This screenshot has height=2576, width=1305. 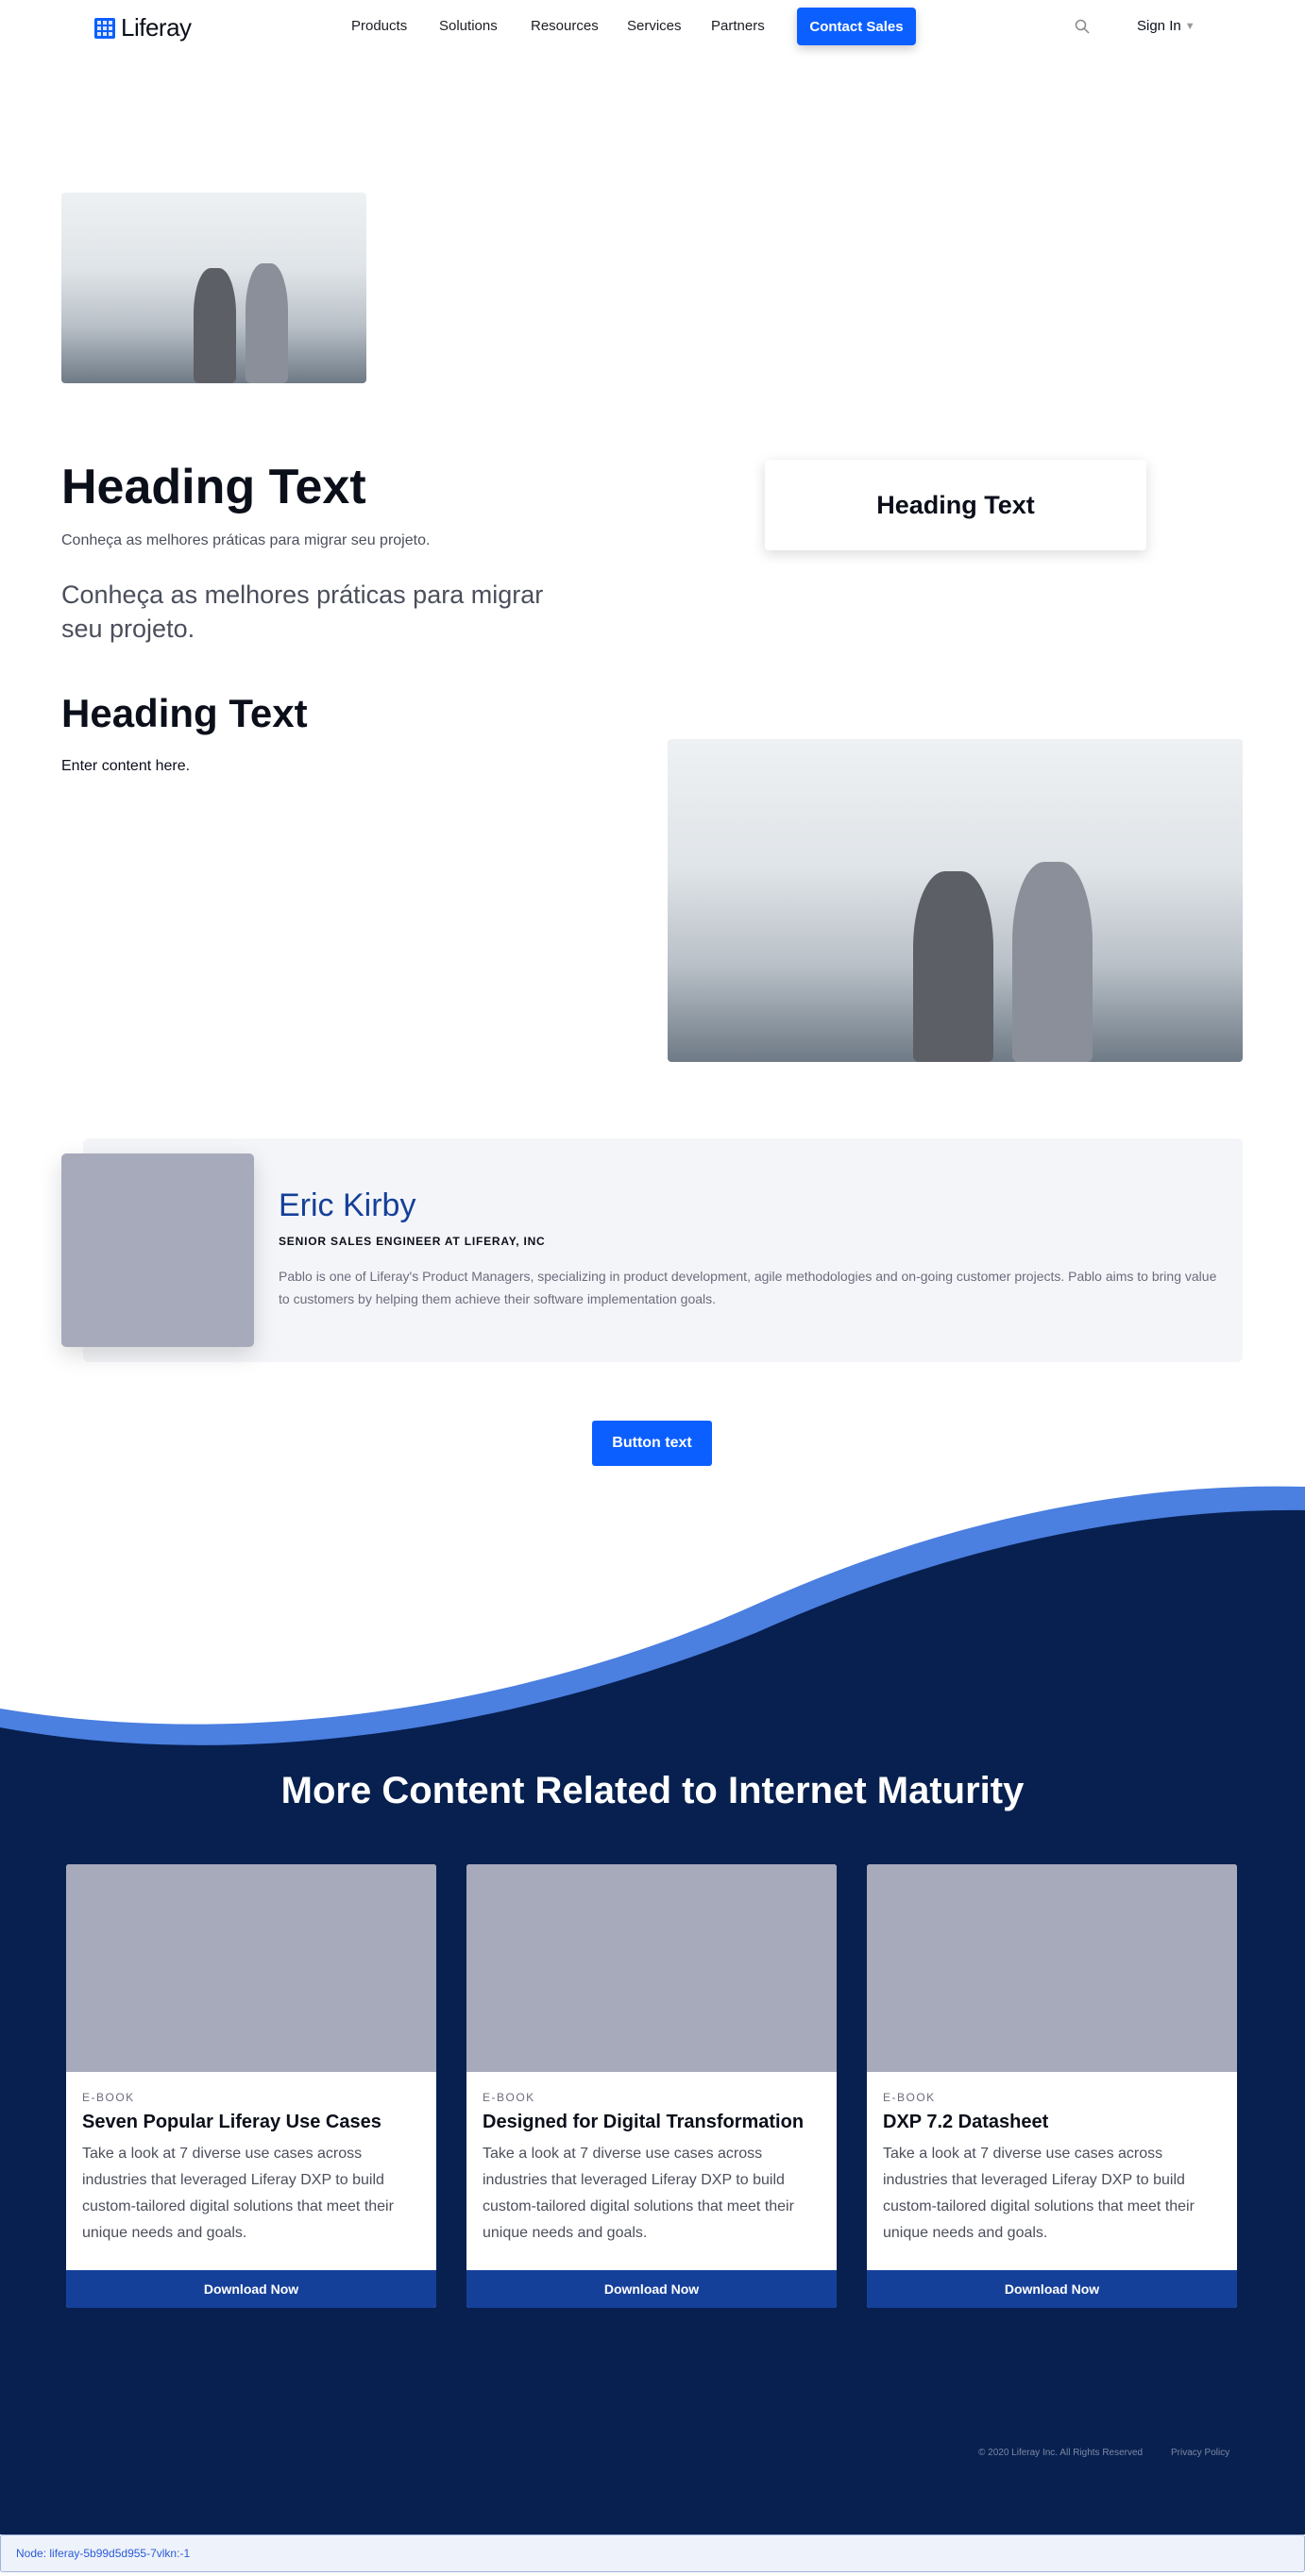 I want to click on caret-down-icon: ▼, so click(x=1189, y=26).